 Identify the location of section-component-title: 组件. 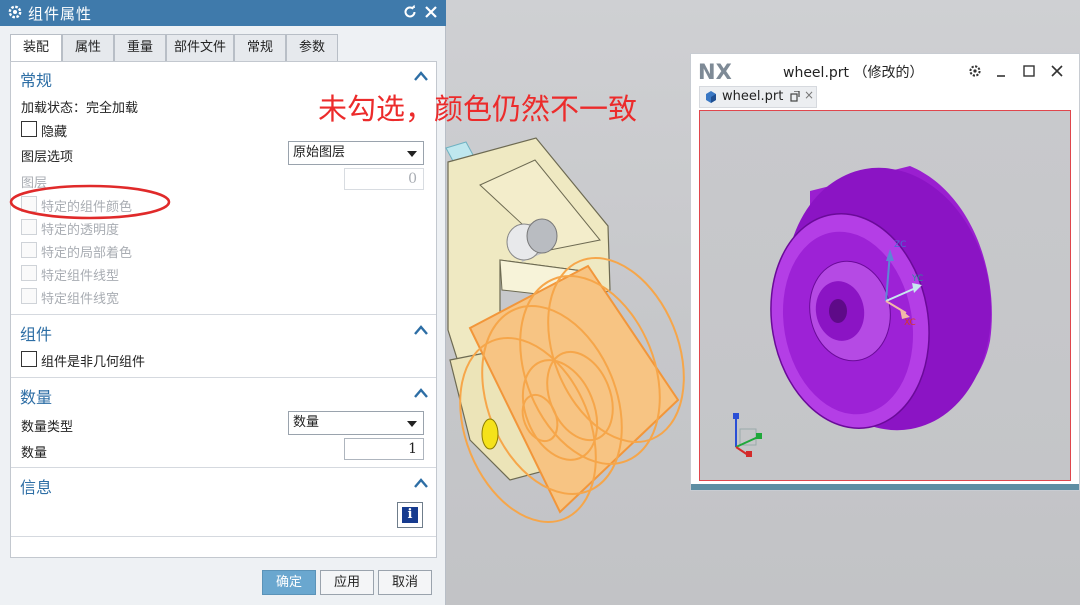
(36, 334).